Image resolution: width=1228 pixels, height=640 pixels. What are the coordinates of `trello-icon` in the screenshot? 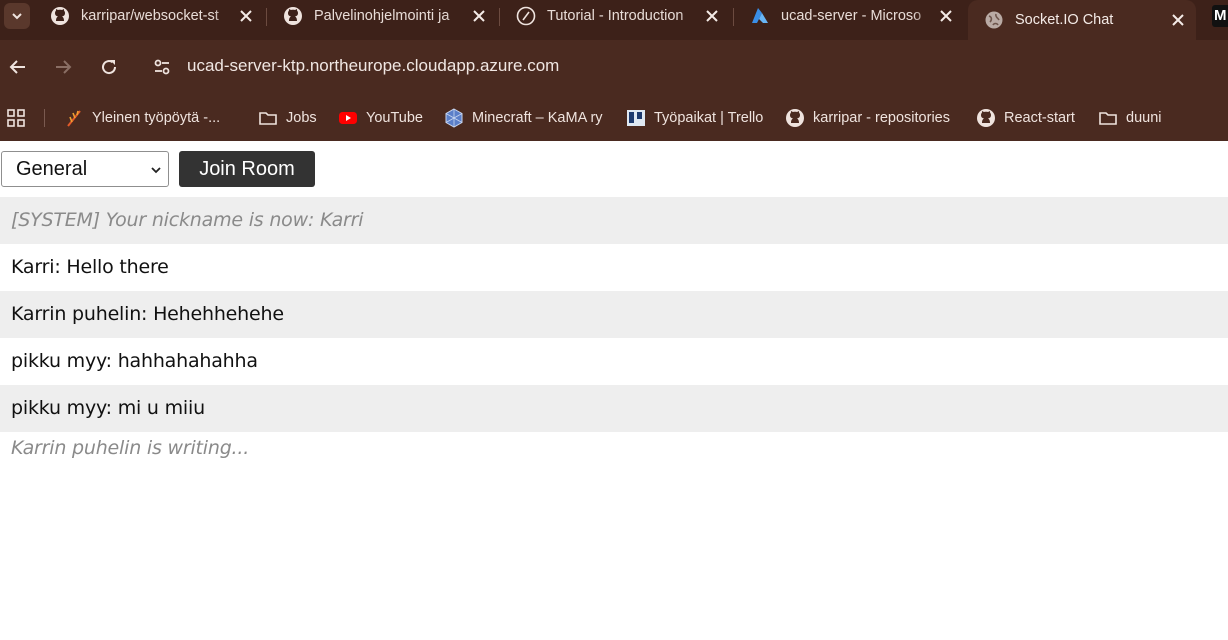 It's located at (636, 118).